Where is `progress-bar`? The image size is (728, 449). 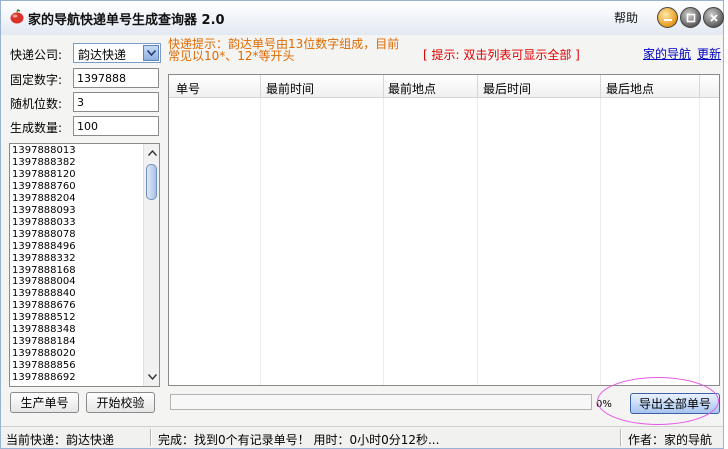
progress-bar is located at coordinates (381, 402).